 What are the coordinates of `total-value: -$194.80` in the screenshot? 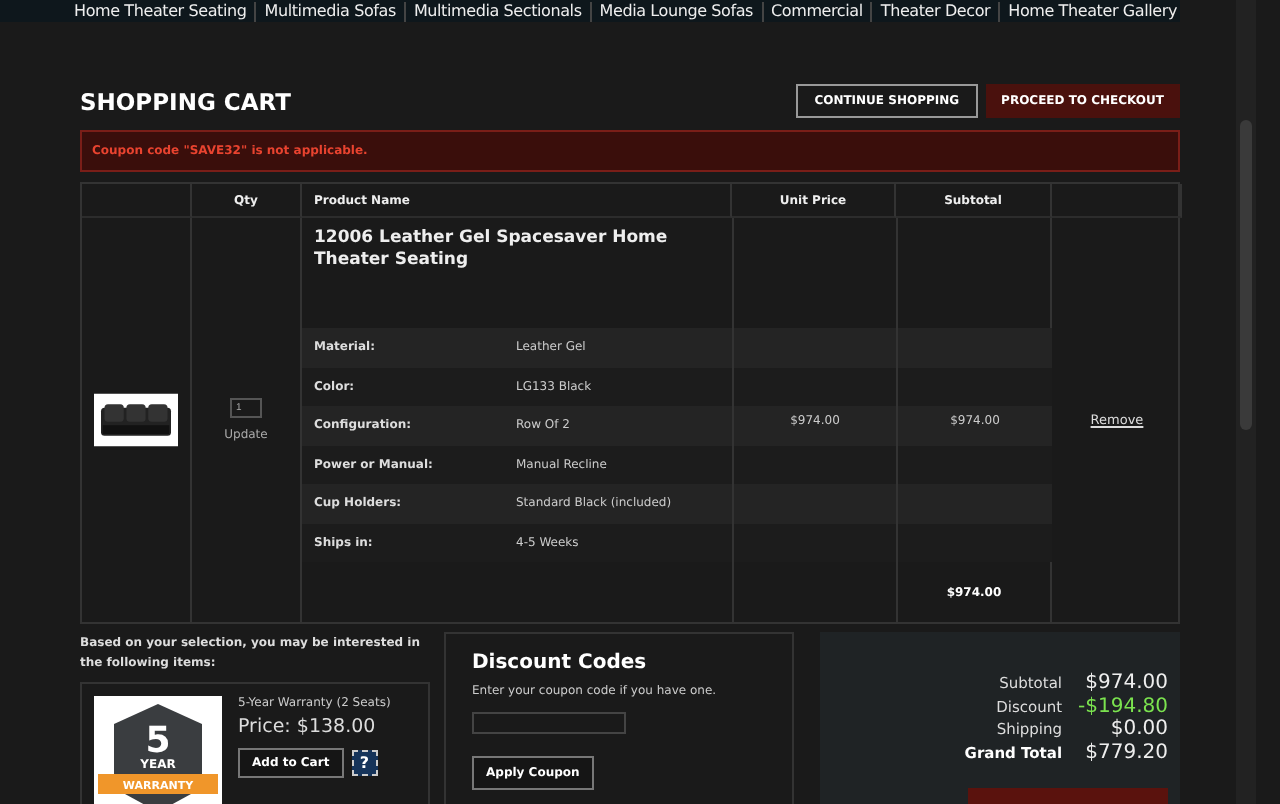 It's located at (1123, 706).